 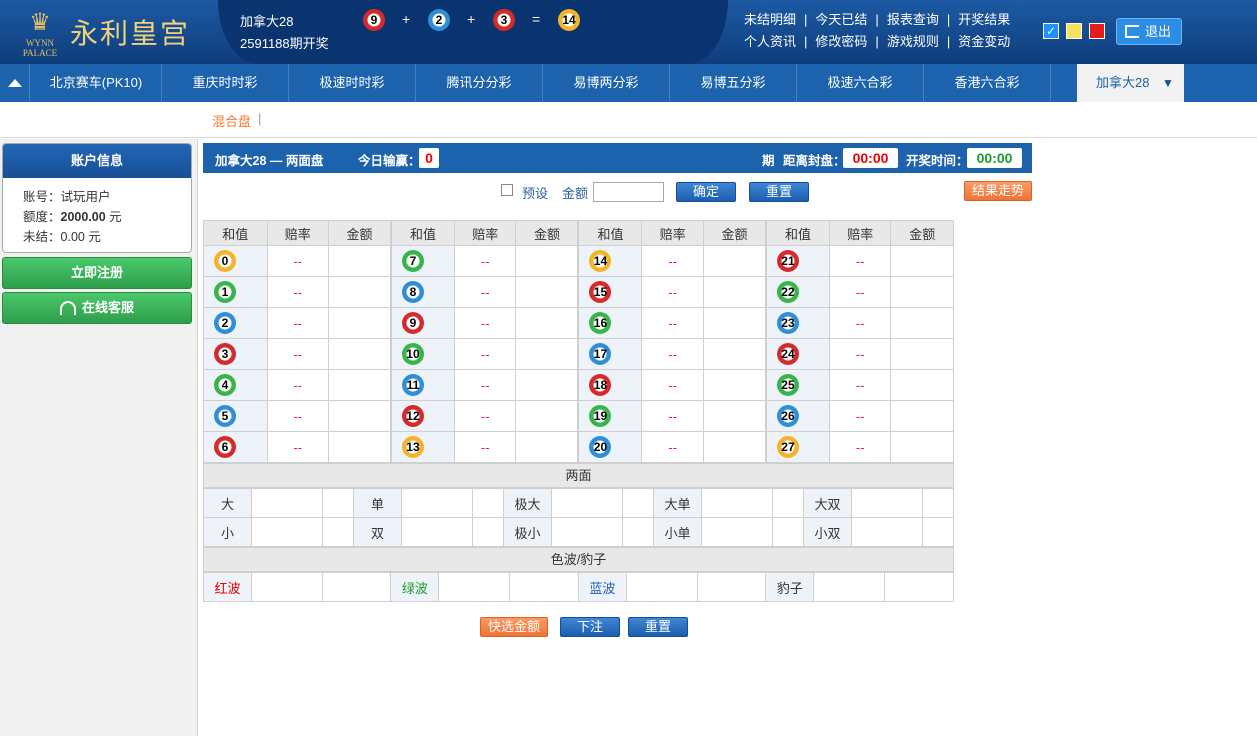 I want to click on sum-number-cell: 9, so click(x=422, y=323).